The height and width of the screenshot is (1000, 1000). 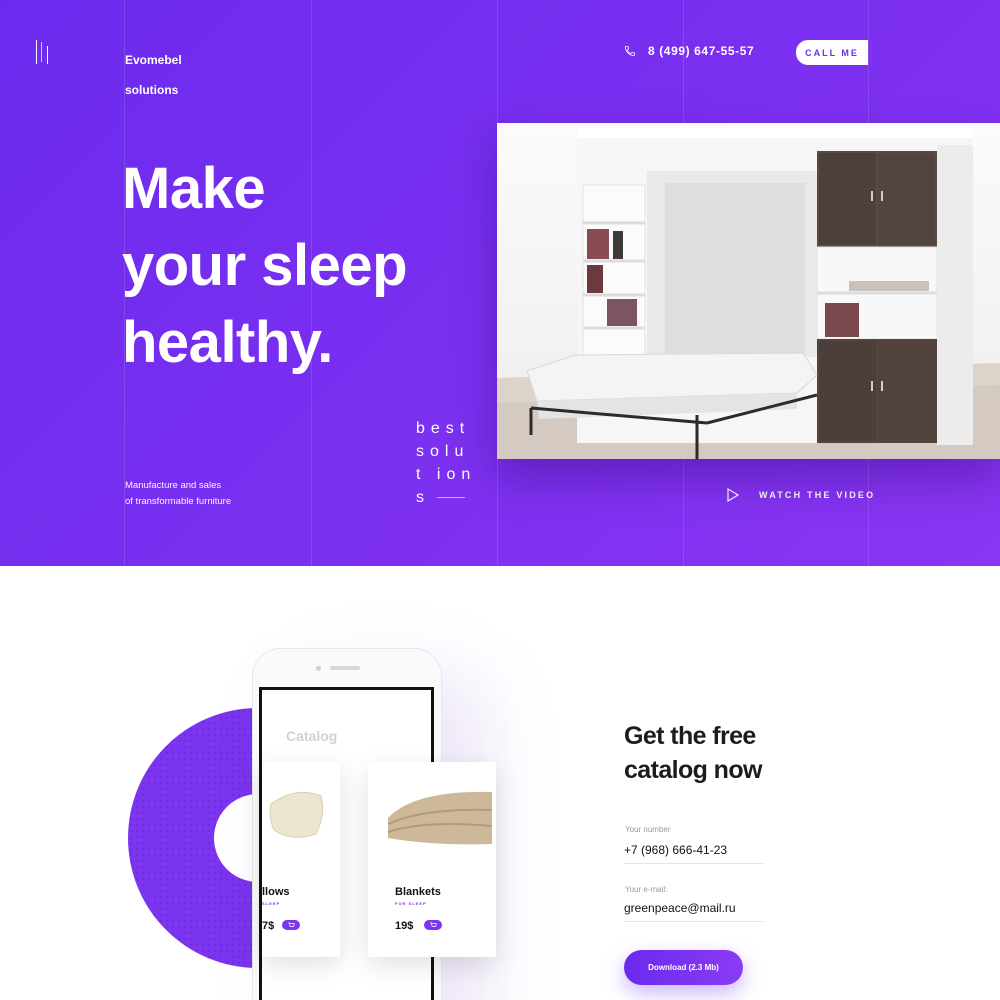 What do you see at coordinates (683, 967) in the screenshot?
I see `download-button: Download (2.3 Mb)` at bounding box center [683, 967].